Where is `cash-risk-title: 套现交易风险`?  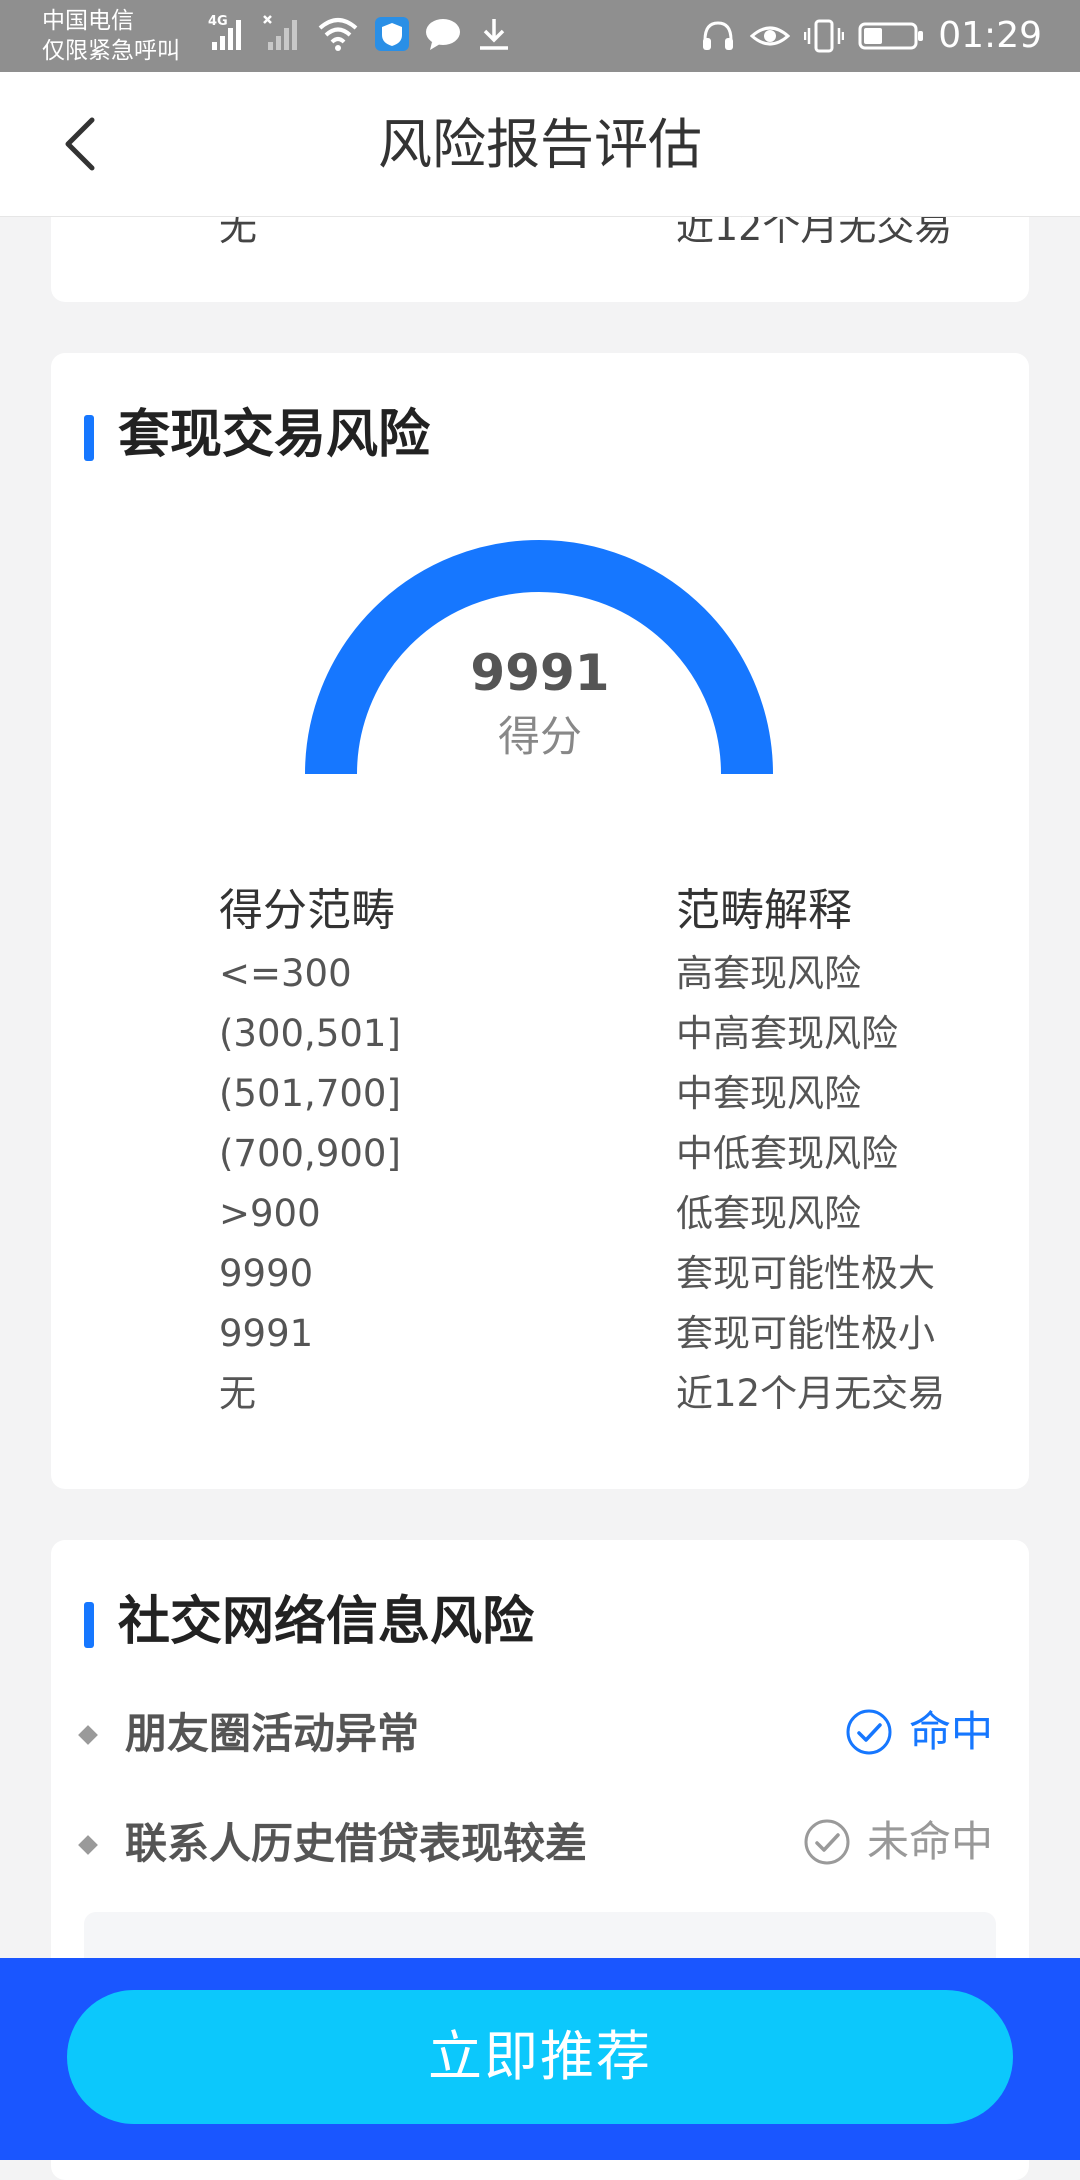 cash-risk-title: 套现交易风险 is located at coordinates (274, 435).